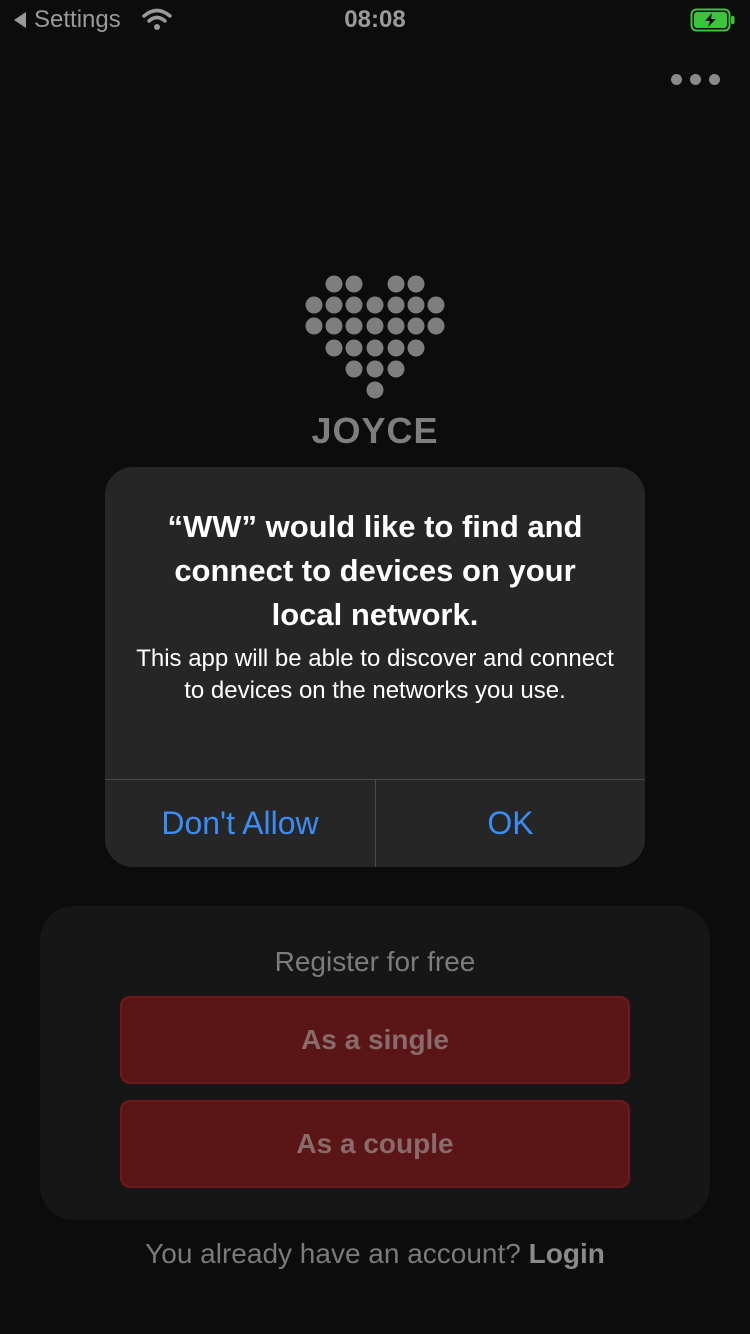  I want to click on ok-button: OK, so click(510, 823).